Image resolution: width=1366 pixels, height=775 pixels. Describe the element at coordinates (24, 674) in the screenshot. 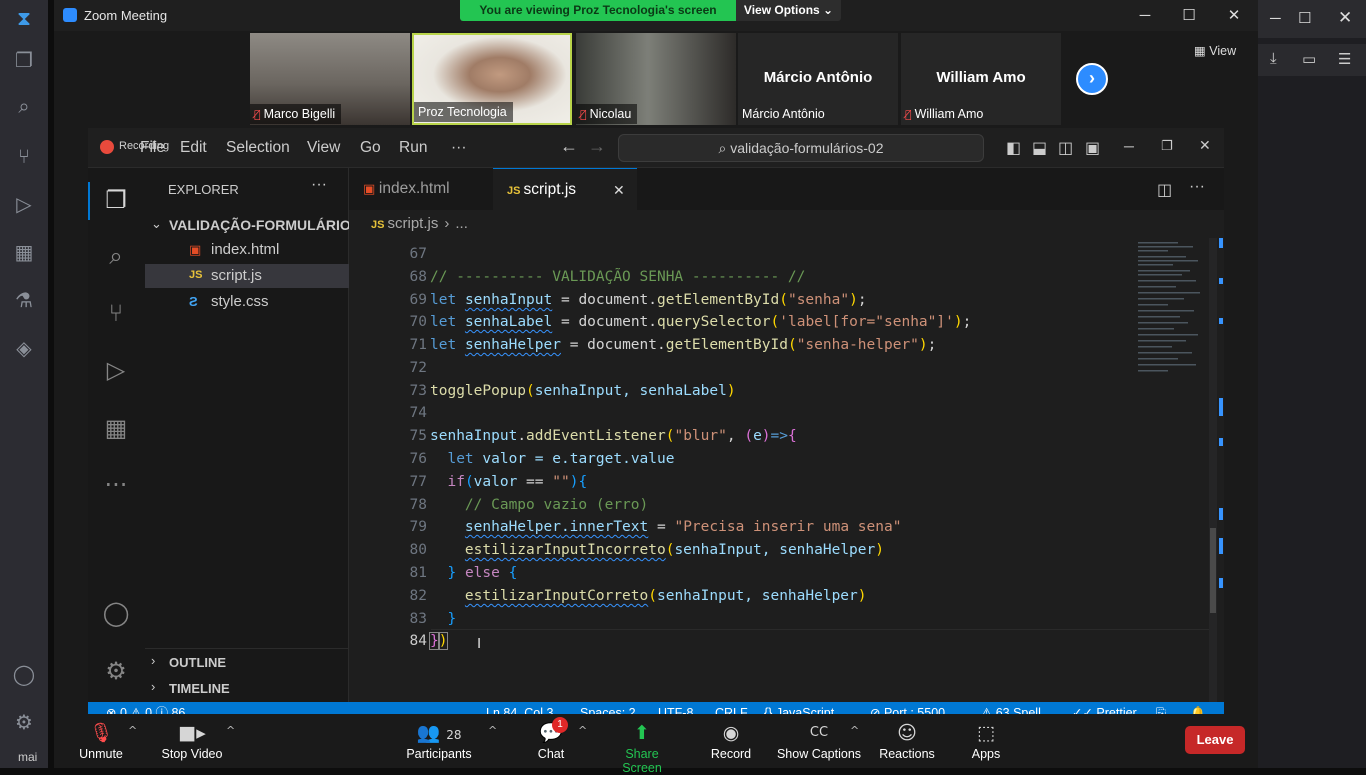

I see `host-account-icon: ◯` at that location.